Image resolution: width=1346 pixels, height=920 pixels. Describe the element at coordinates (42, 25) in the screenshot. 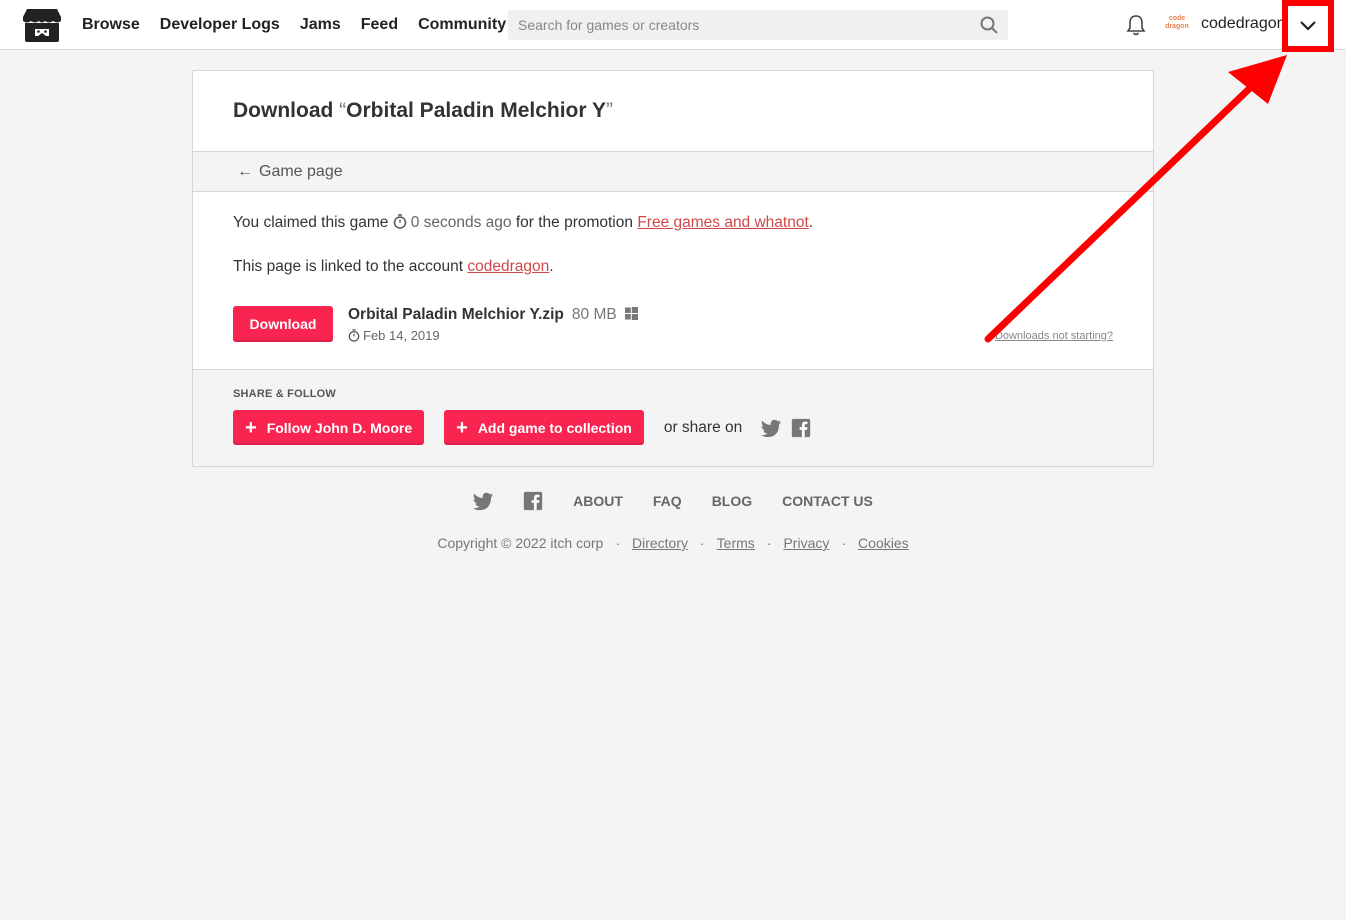

I see `itchio-logo-icon` at that location.